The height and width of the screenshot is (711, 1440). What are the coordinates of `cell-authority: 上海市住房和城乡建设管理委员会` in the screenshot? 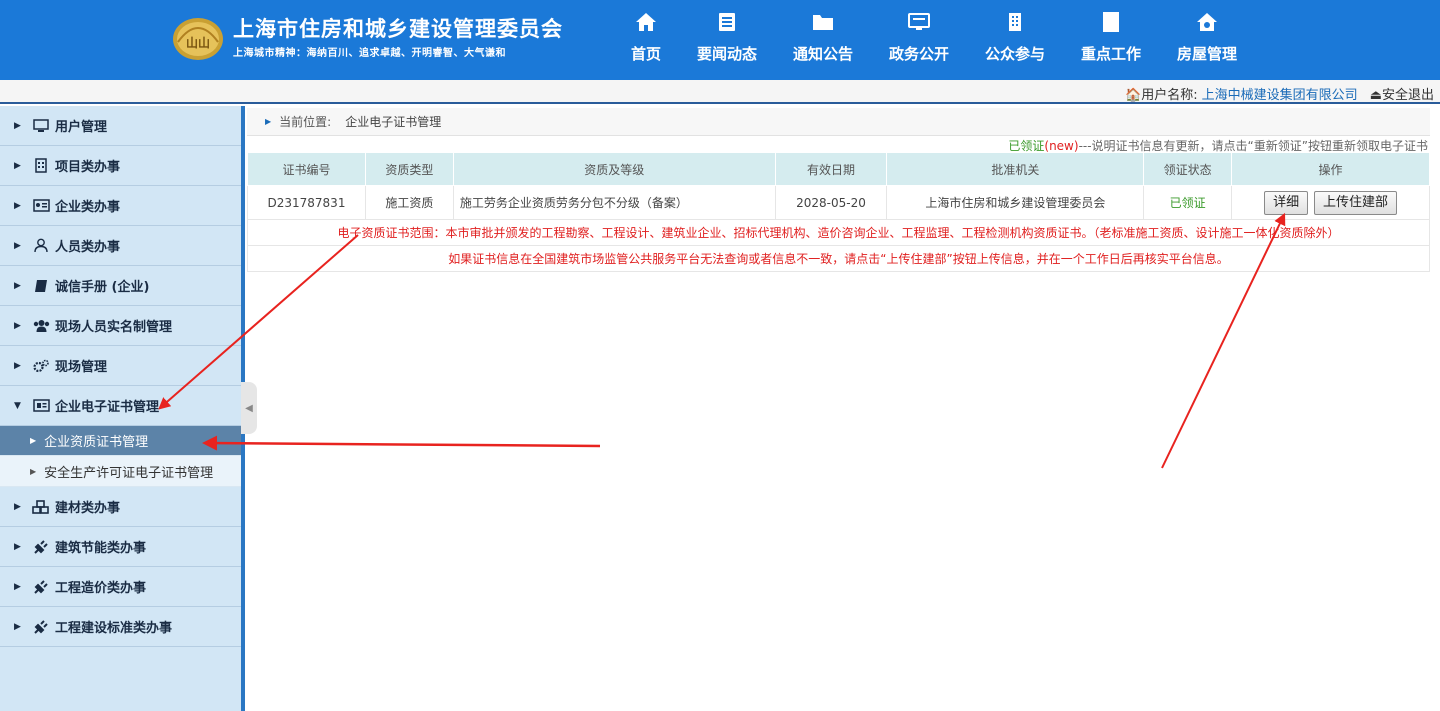 It's located at (1015, 202).